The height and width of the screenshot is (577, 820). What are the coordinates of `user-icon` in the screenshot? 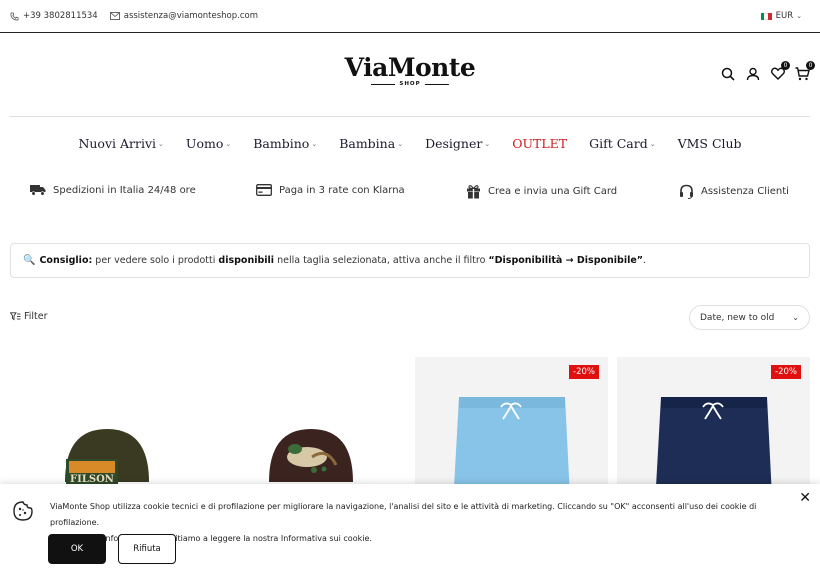 It's located at (752, 73).